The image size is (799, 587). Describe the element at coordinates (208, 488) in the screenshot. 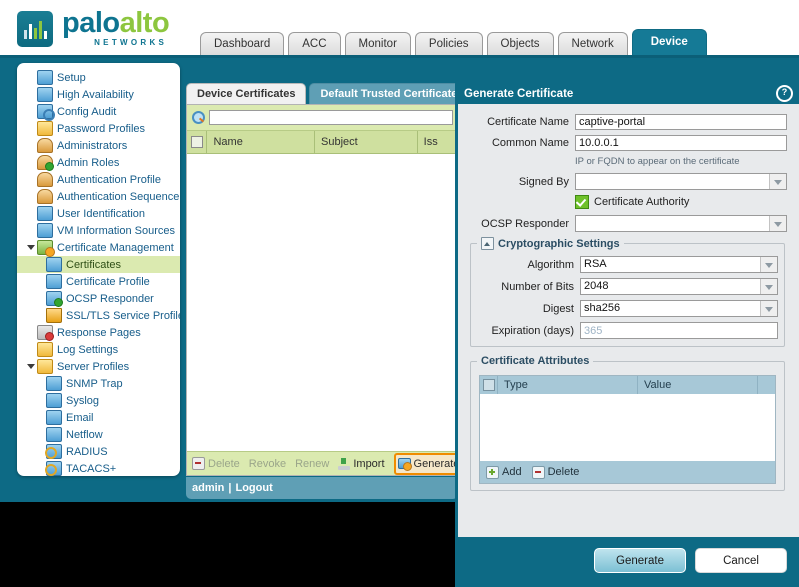

I see `status-user: admin` at that location.